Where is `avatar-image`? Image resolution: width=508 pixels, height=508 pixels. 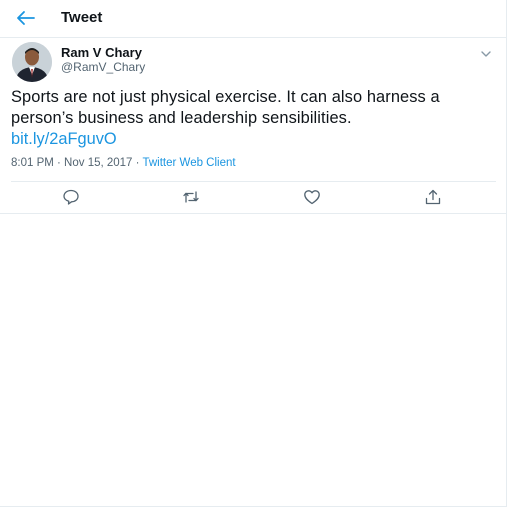 avatar-image is located at coordinates (32, 62).